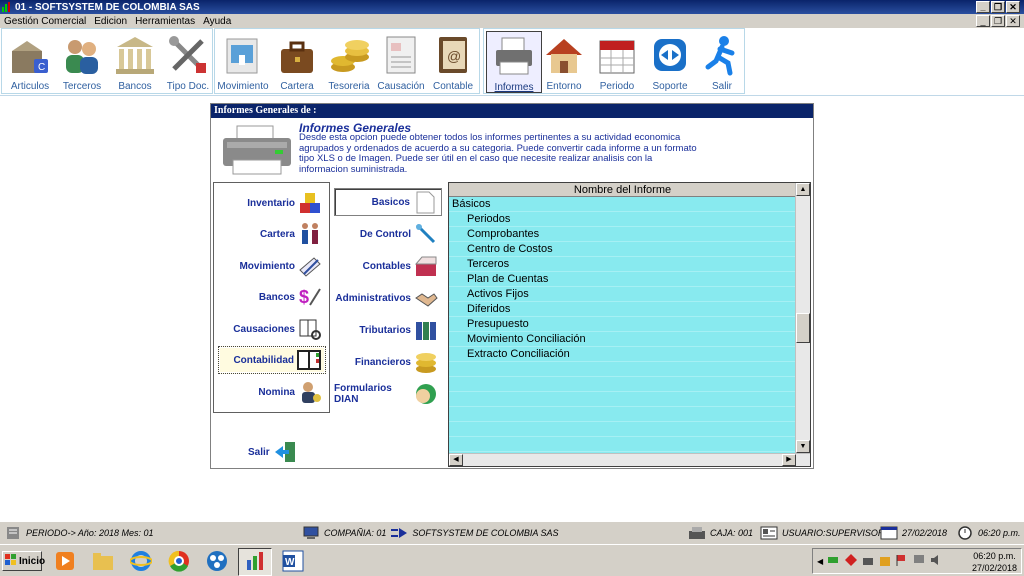 The width and height of the screenshot is (1024, 576). I want to click on report-row: Terceros, so click(622, 264).